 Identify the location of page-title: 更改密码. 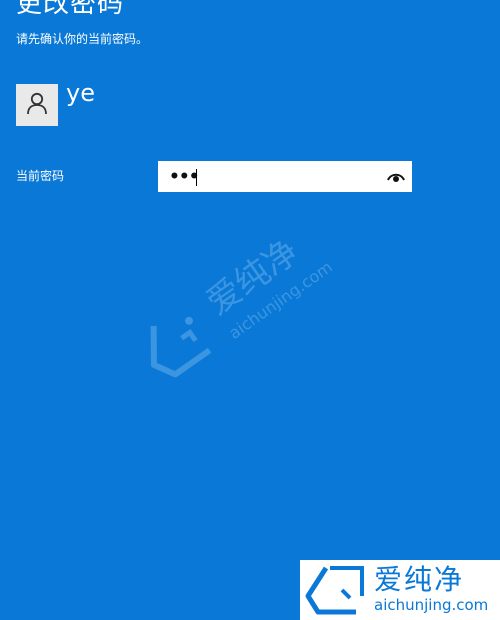
(70, 9).